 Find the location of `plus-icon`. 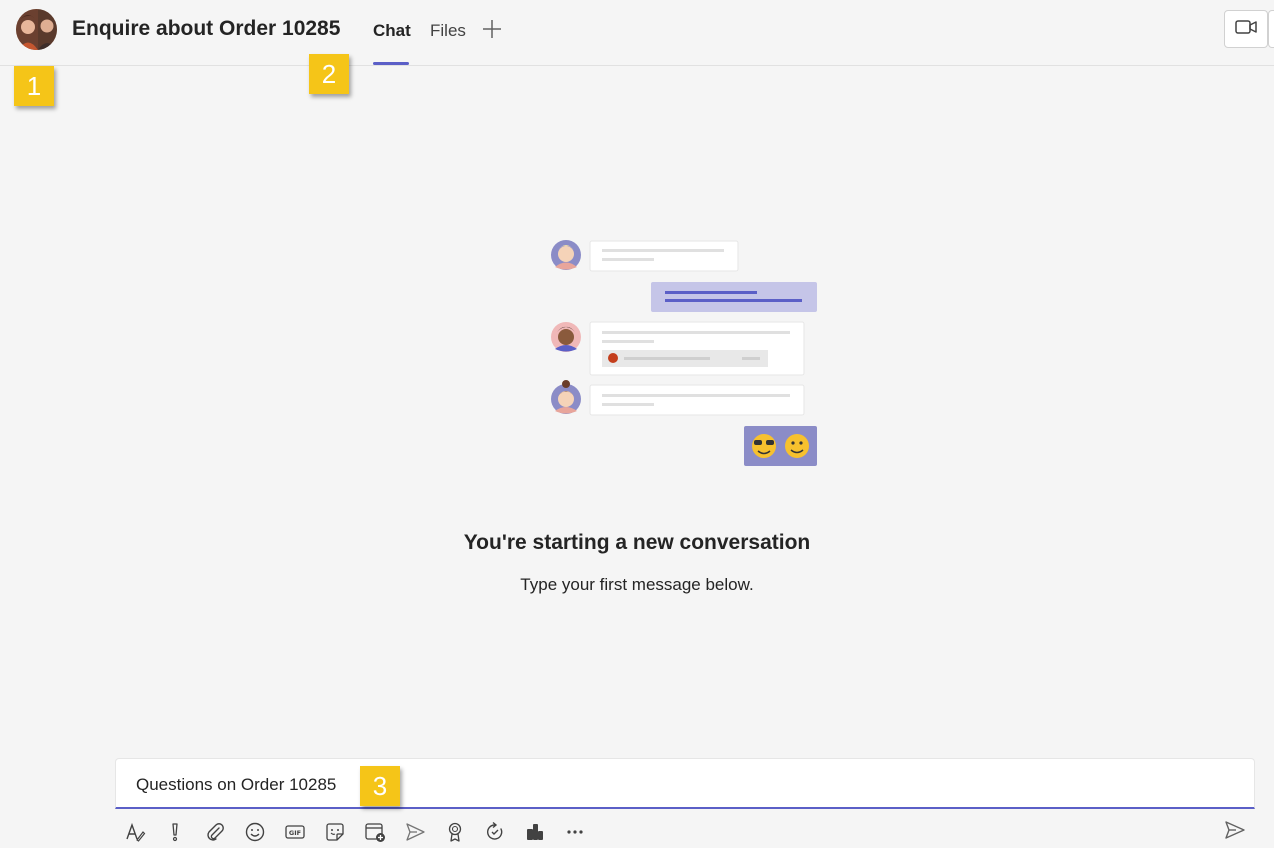

plus-icon is located at coordinates (492, 29).